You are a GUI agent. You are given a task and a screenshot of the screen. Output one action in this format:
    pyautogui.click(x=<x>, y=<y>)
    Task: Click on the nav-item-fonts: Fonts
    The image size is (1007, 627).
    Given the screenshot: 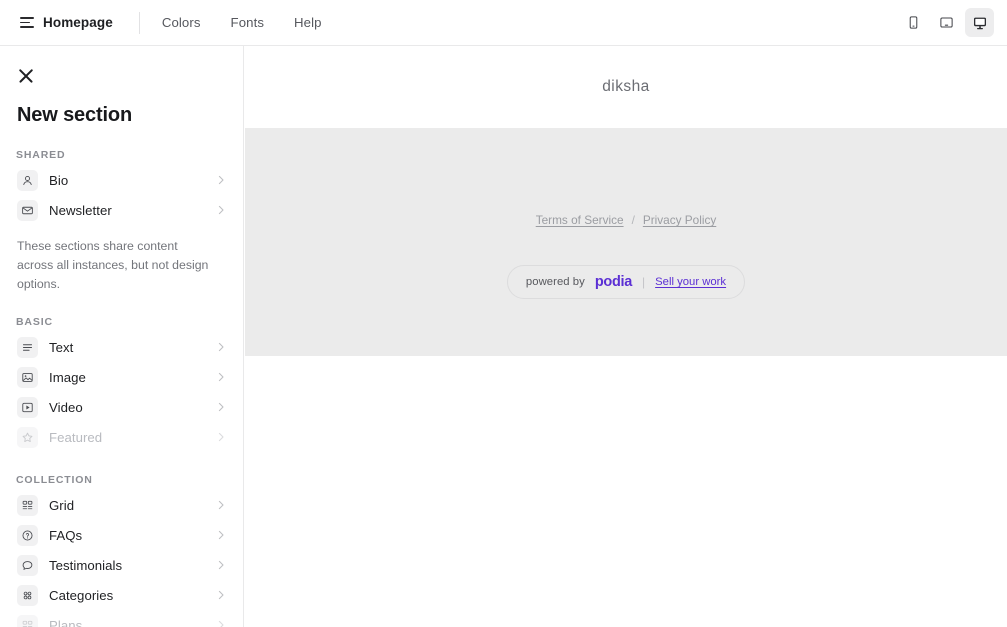 What is the action you would take?
    pyautogui.click(x=247, y=22)
    